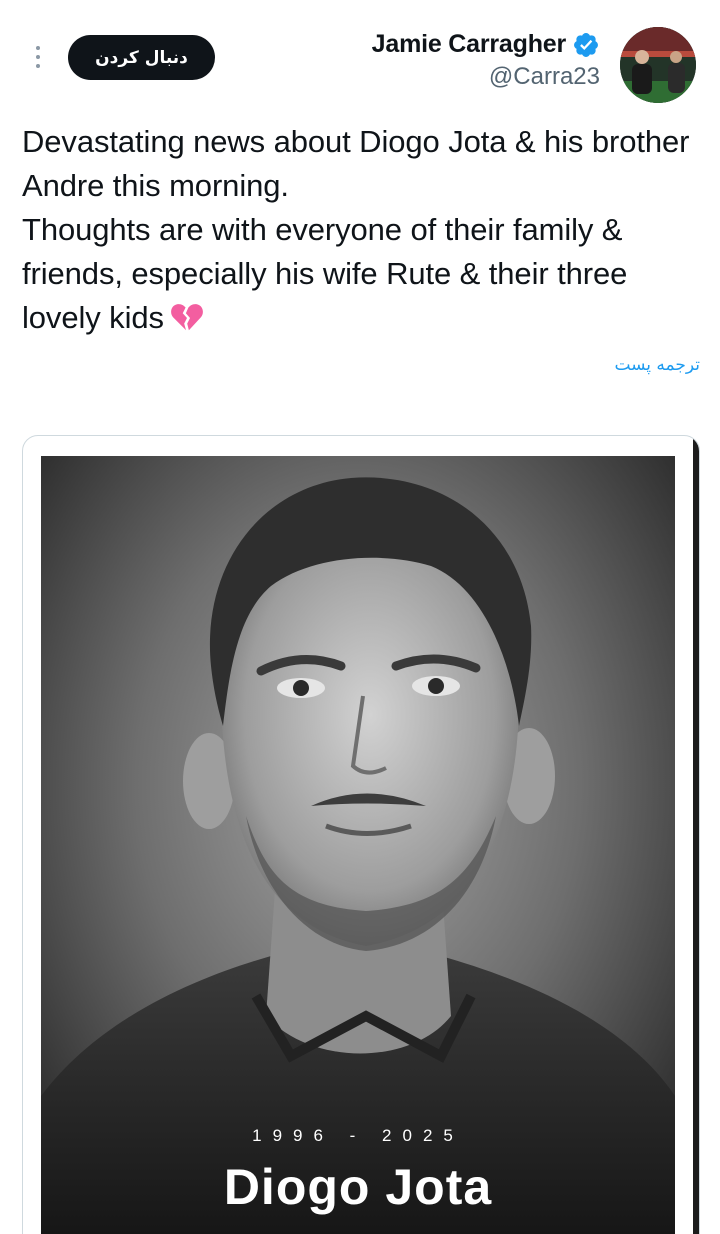  What do you see at coordinates (696, 835) in the screenshot?
I see `image-edge` at bounding box center [696, 835].